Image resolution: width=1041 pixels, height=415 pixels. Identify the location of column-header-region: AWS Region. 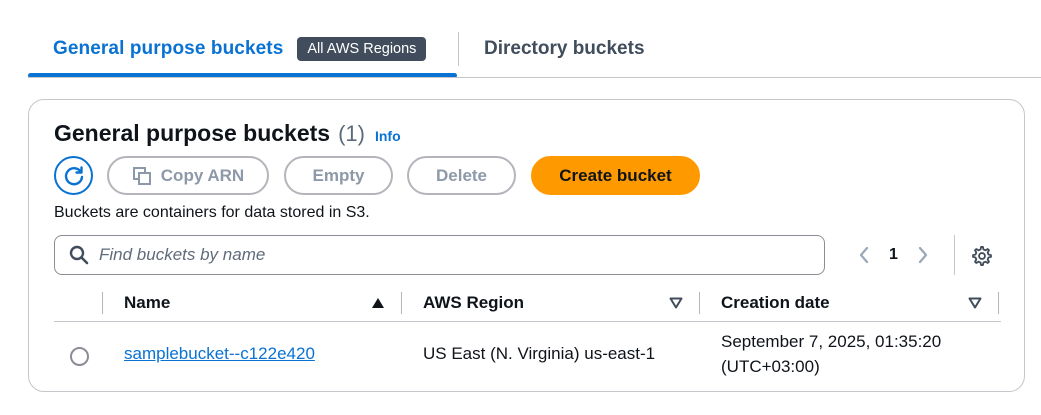
(473, 303).